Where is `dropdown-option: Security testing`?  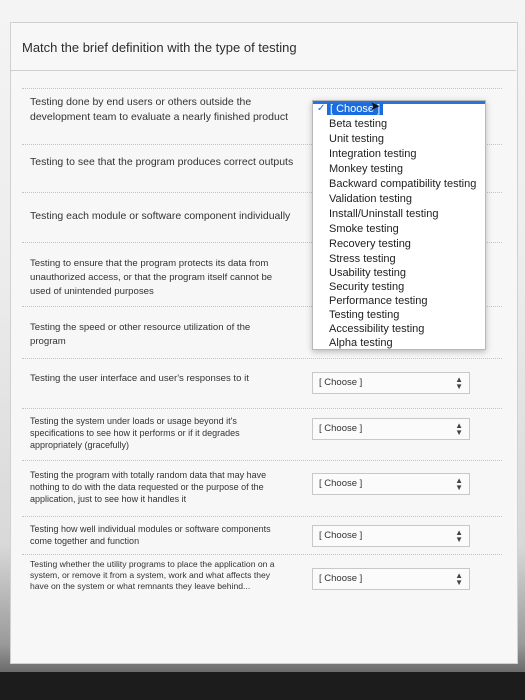 dropdown-option: Security testing is located at coordinates (366, 287).